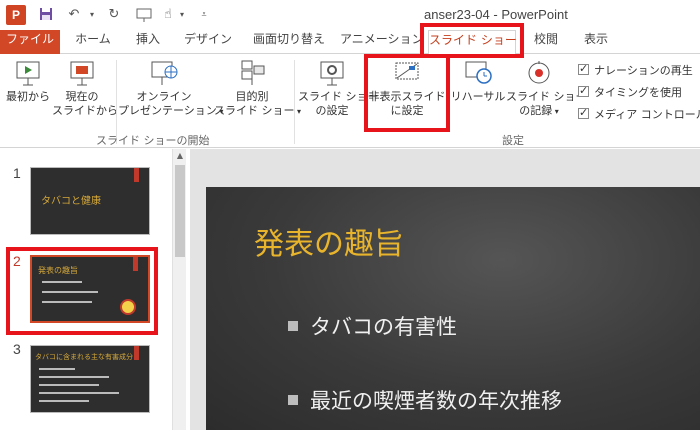 This screenshot has height=430, width=700. What do you see at coordinates (472, 42) in the screenshot?
I see `tab-slide-show: スライド ショー` at bounding box center [472, 42].